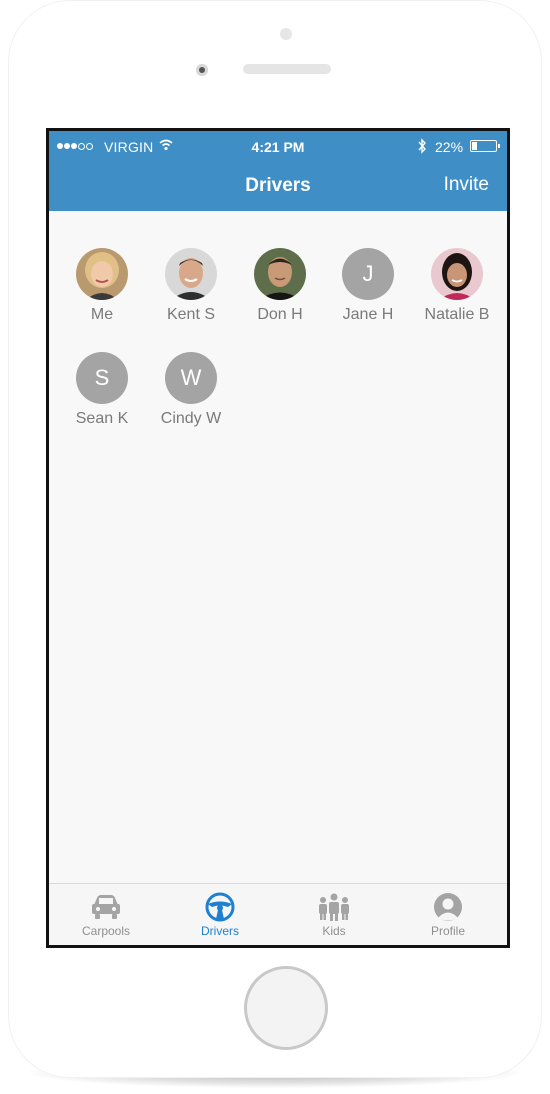  What do you see at coordinates (220, 907) in the screenshot?
I see `steering-wheel-icon` at bounding box center [220, 907].